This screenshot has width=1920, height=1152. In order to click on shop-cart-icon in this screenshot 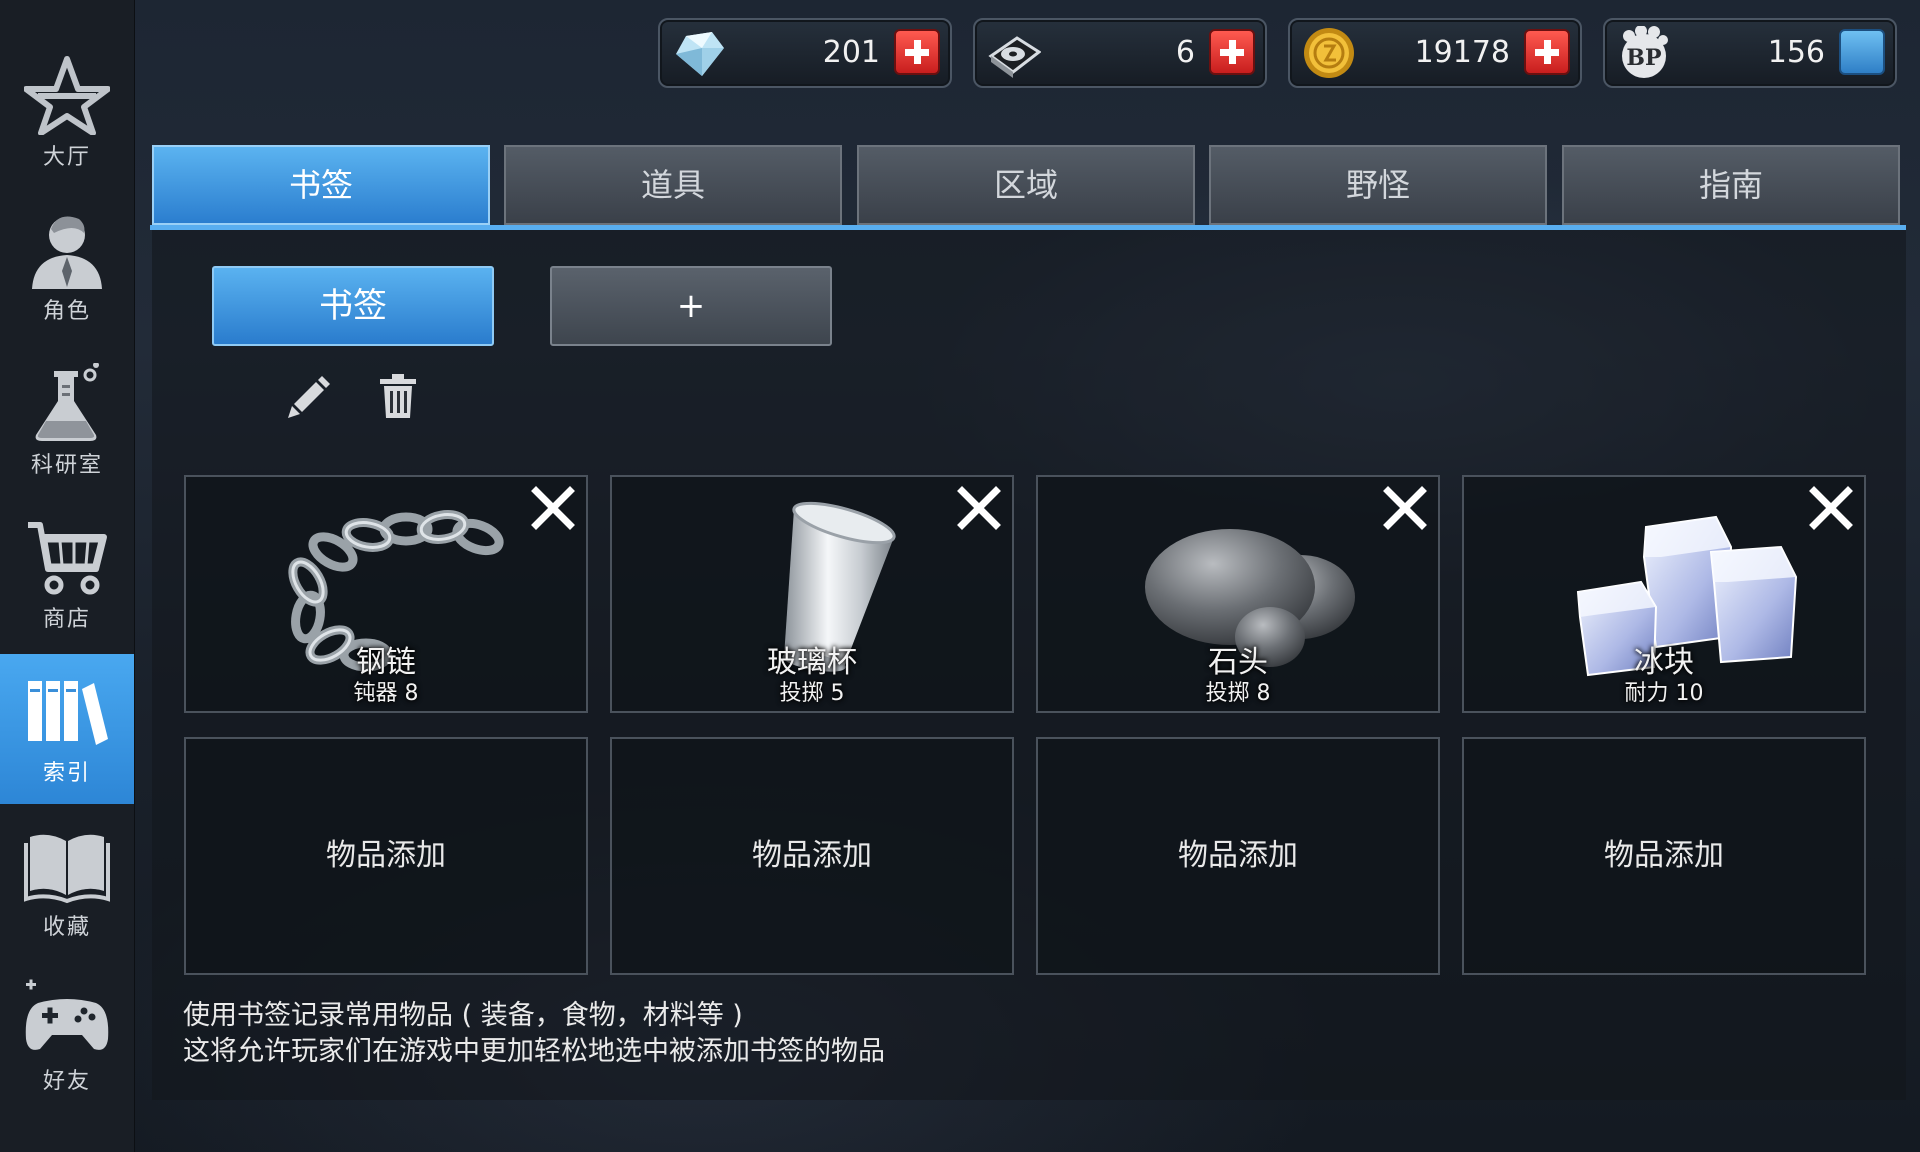, I will do `click(67, 558)`.